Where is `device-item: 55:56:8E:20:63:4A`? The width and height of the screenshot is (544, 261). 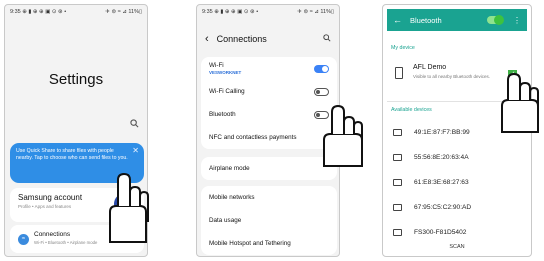
device-item: 55:56:8E:20:63:4A is located at coordinates (457, 157).